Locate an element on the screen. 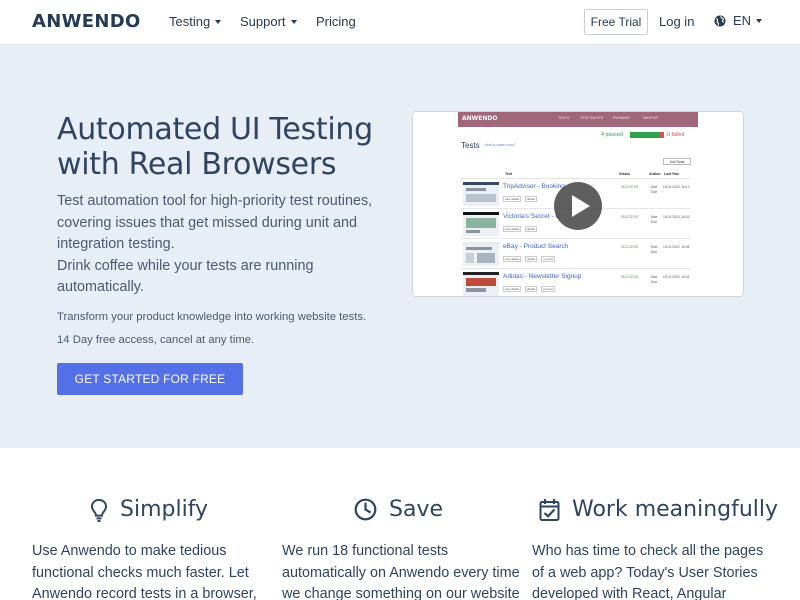 The image size is (800, 600). failed-count: 0 failed is located at coordinates (676, 135).